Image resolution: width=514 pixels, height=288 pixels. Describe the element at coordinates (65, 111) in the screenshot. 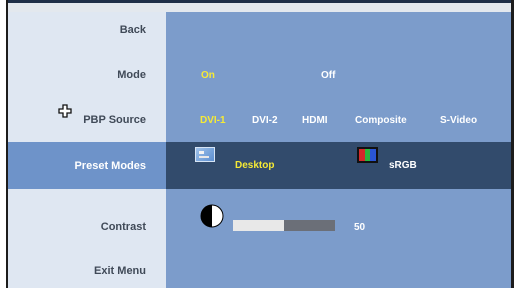

I see `cursor-crosshair-icon` at that location.